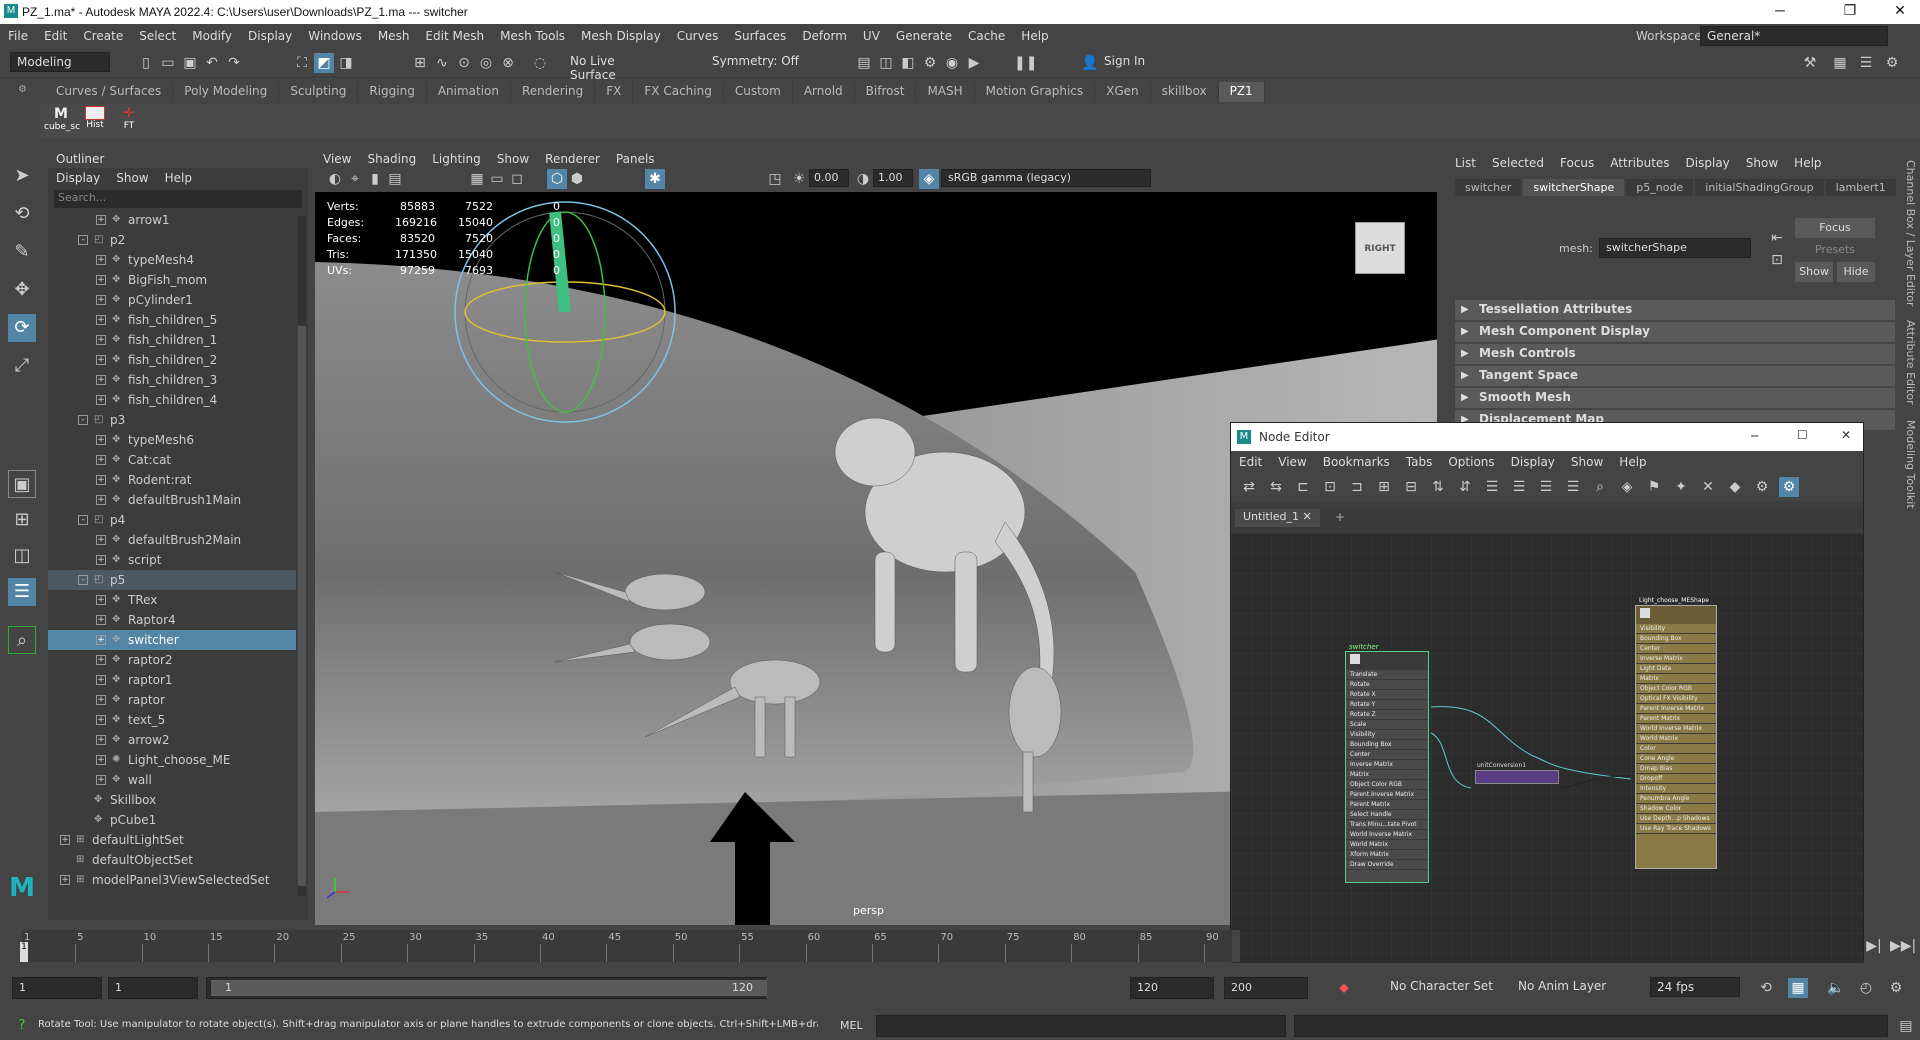  What do you see at coordinates (146, 63) in the screenshot?
I see `new-scene-icon: ▯` at bounding box center [146, 63].